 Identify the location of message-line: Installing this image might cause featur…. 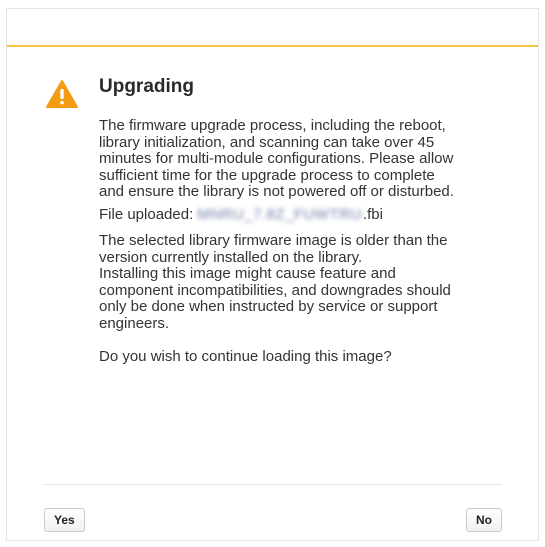
(247, 273).